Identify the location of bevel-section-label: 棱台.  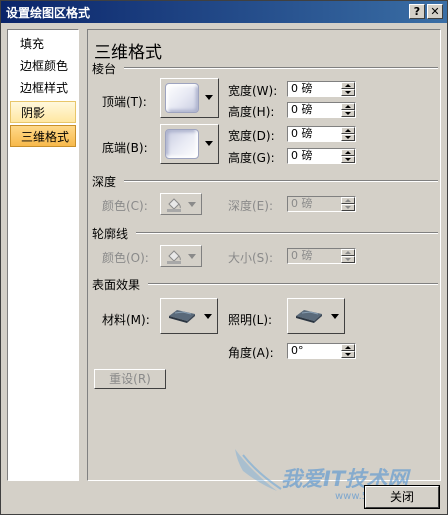
(104, 69).